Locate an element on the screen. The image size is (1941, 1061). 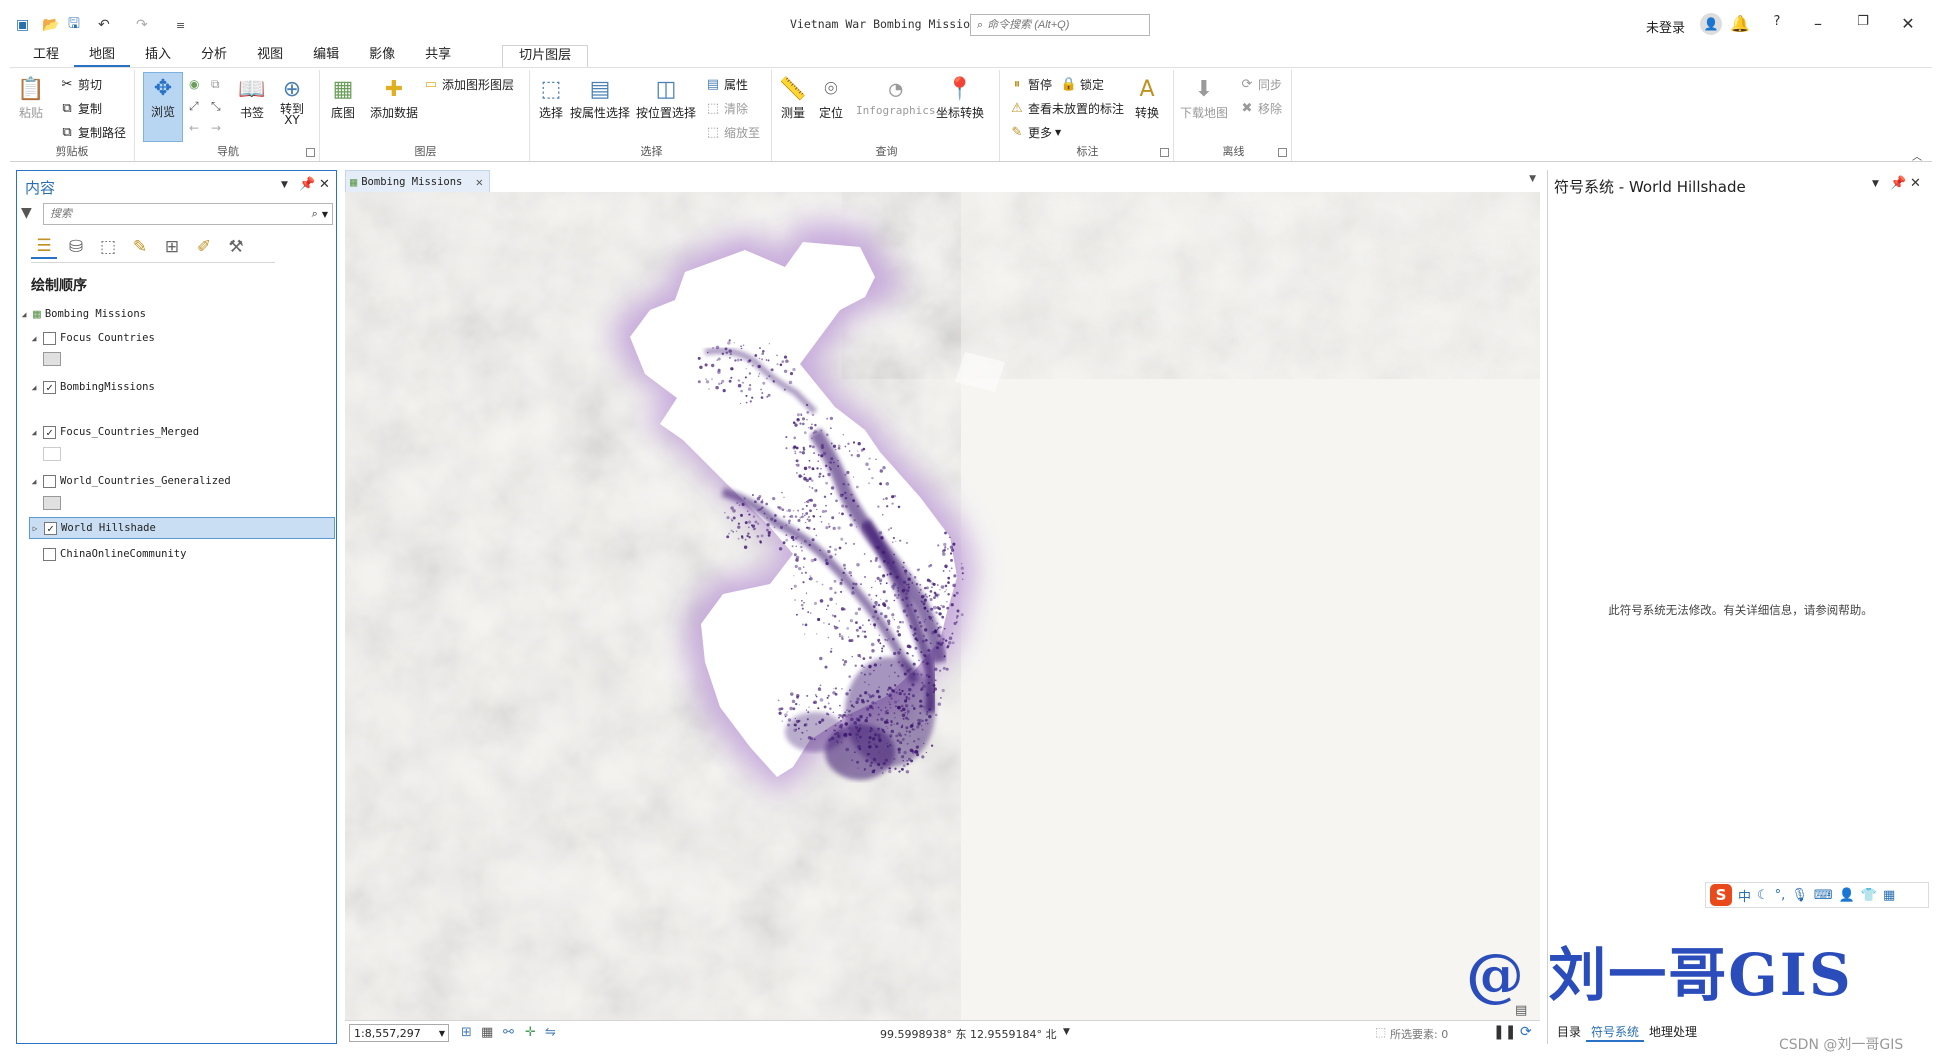
open-project-icon: 📂 is located at coordinates (50, 25).